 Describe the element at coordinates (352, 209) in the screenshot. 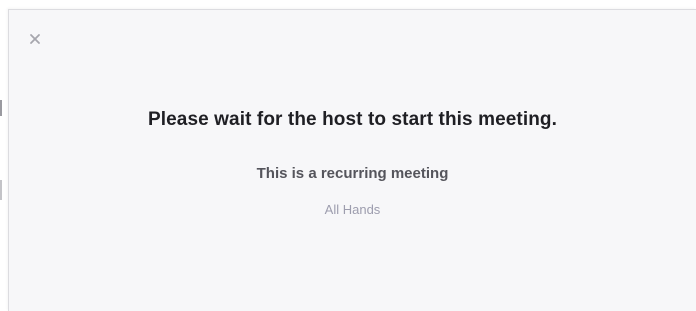

I see `meeting-topic: All Hands` at that location.